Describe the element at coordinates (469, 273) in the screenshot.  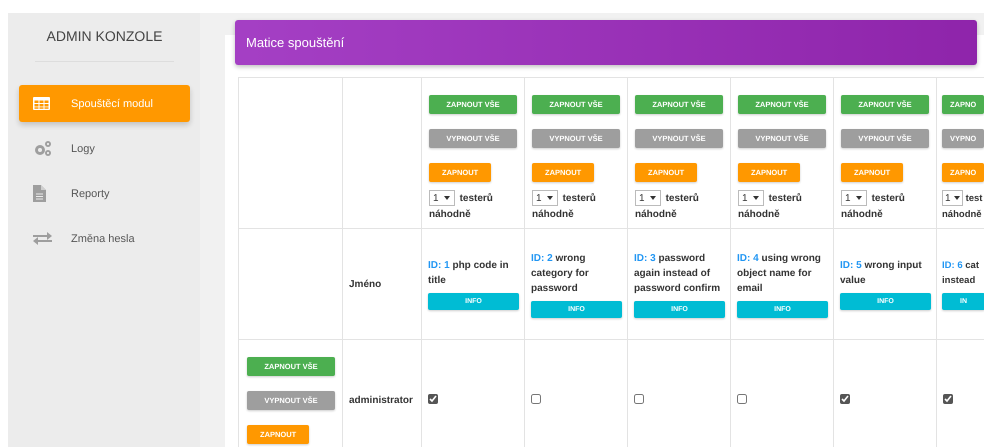
I see `test-description: ID: 1 php code in title` at that location.